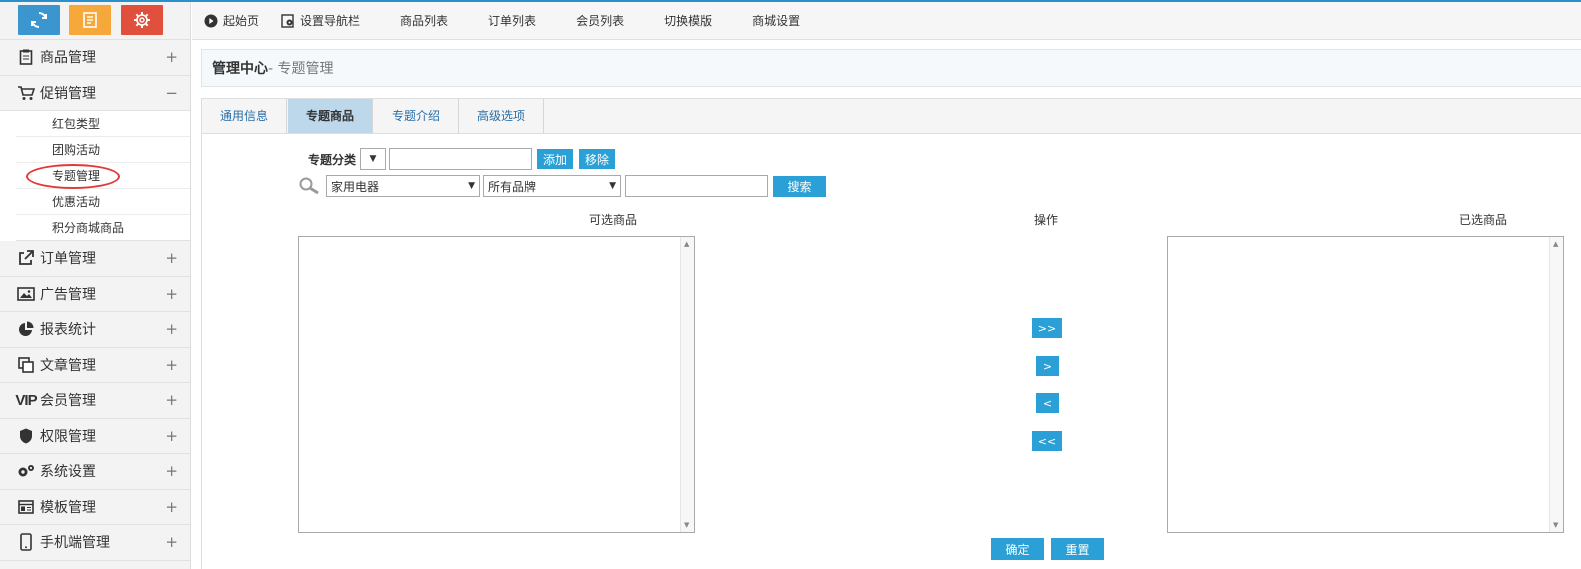 This screenshot has height=569, width=1581. I want to click on add-all-button: >>, so click(1047, 328).